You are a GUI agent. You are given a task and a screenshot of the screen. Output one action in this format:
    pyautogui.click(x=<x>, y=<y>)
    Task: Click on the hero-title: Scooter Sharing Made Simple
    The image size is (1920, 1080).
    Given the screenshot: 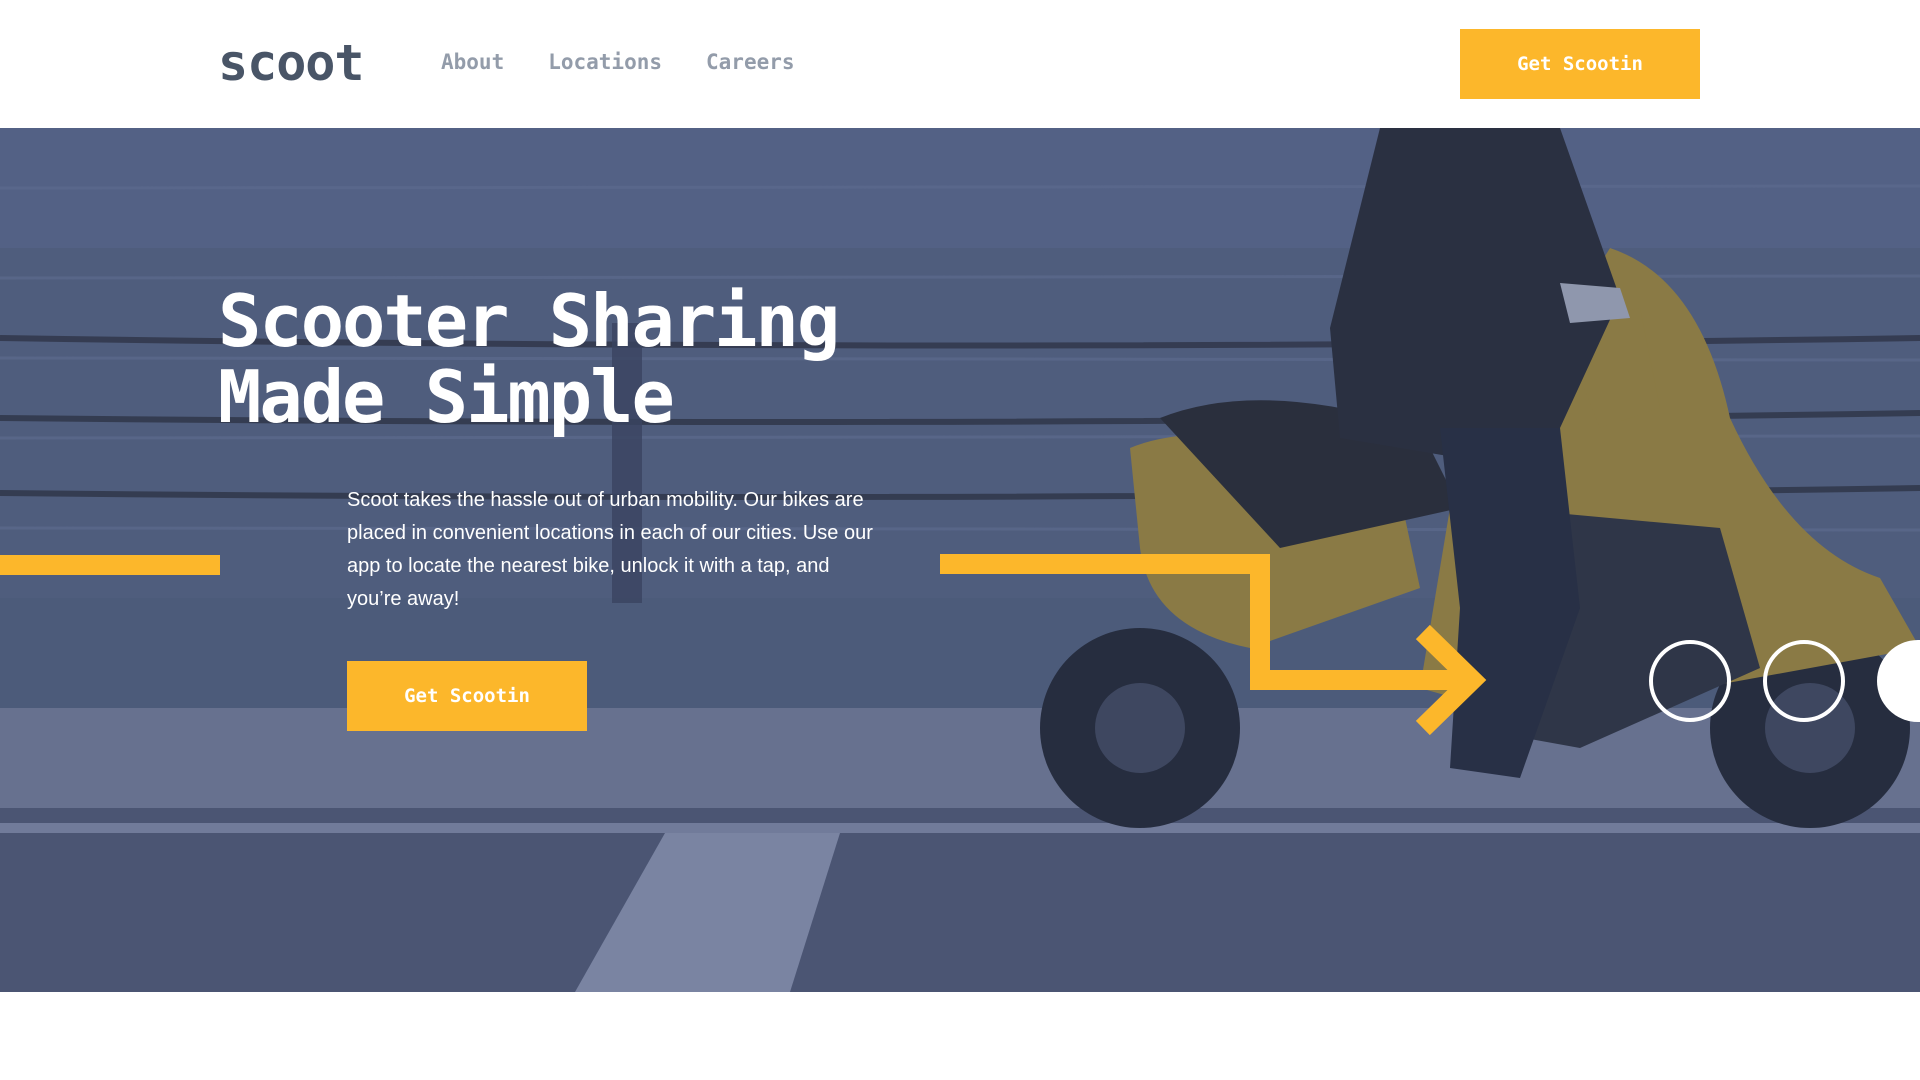 What is the action you would take?
    pyautogui.click(x=598, y=359)
    